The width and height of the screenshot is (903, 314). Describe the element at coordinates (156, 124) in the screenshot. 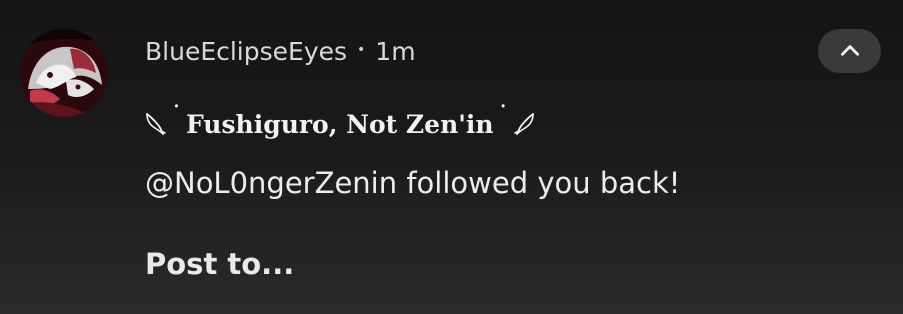

I see `feather-left-icon` at that location.